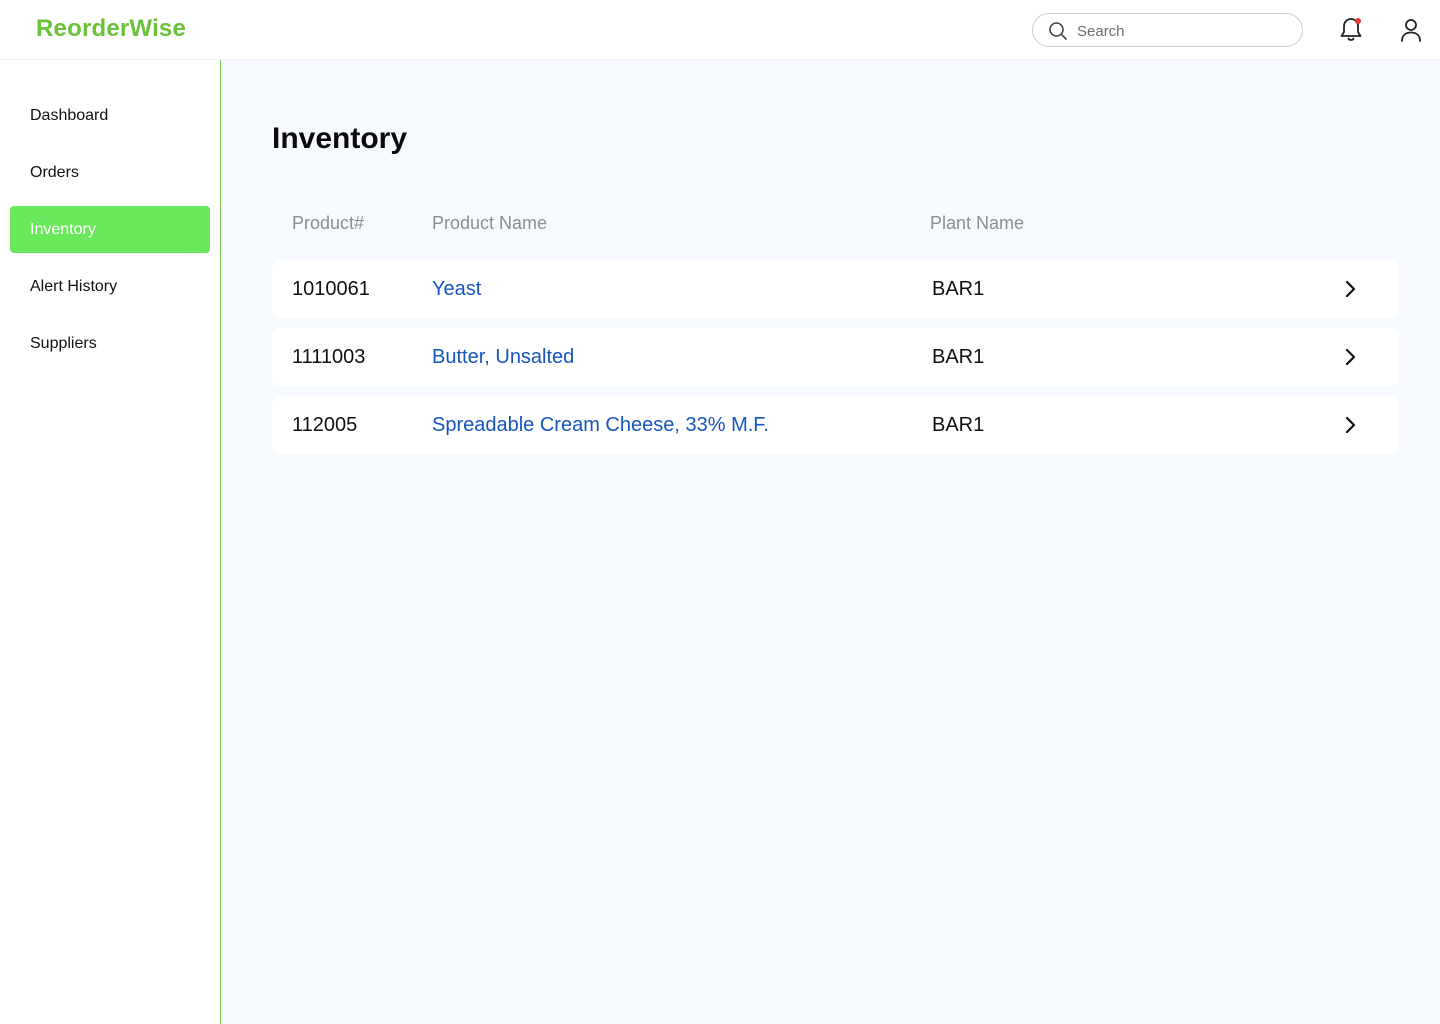 The height and width of the screenshot is (1024, 1440). What do you see at coordinates (1182, 31) in the screenshot?
I see `search-input` at bounding box center [1182, 31].